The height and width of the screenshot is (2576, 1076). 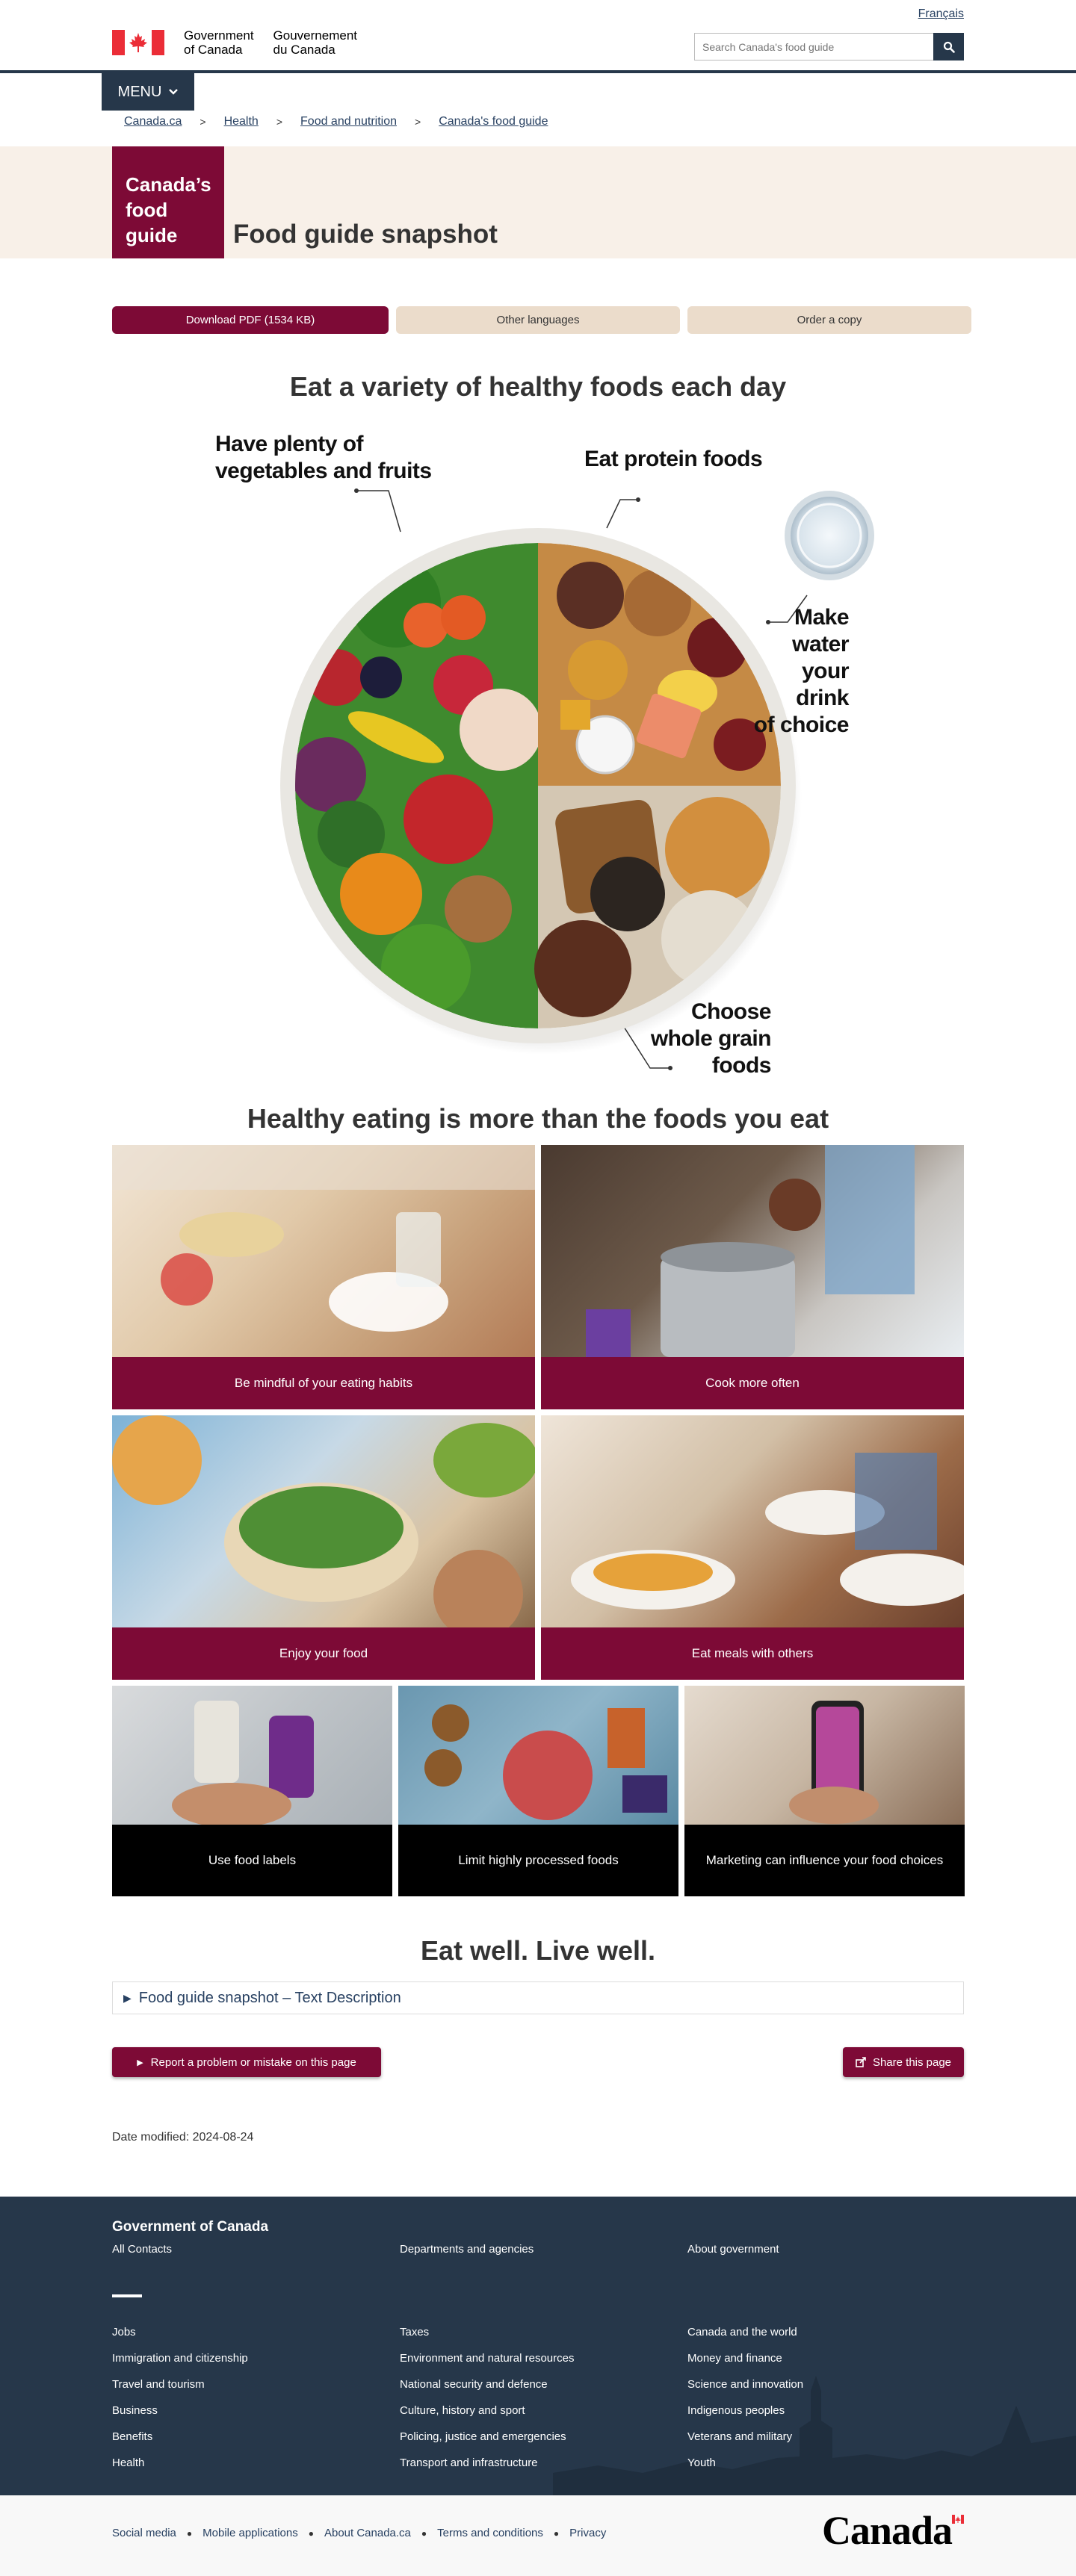 What do you see at coordinates (941, 14) in the screenshot?
I see `language-toggle-link: Français` at bounding box center [941, 14].